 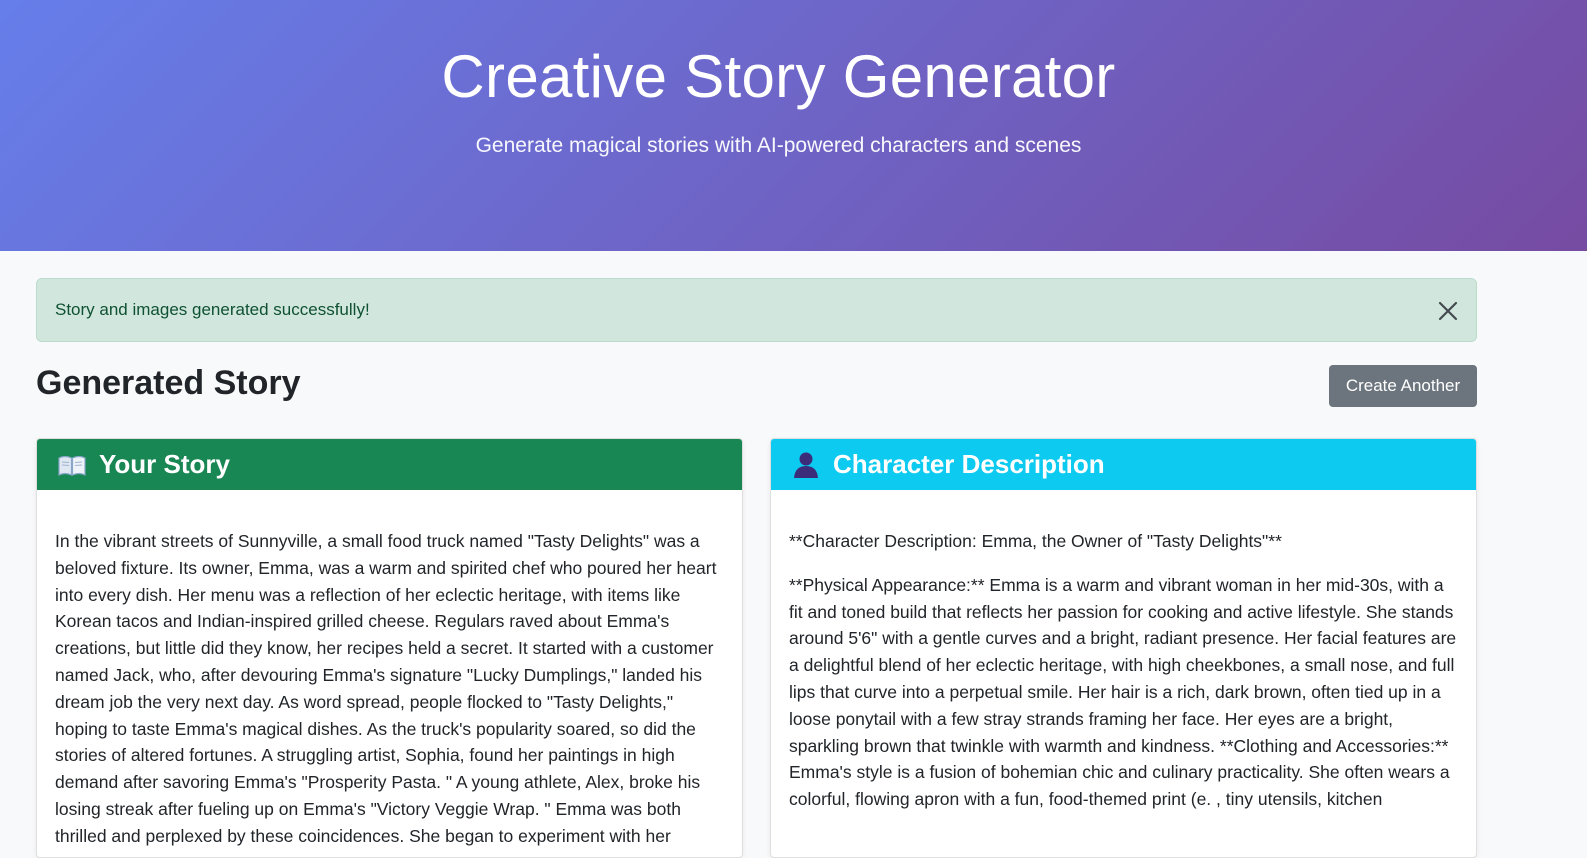 I want to click on character-card-title: Character Description, so click(x=969, y=464).